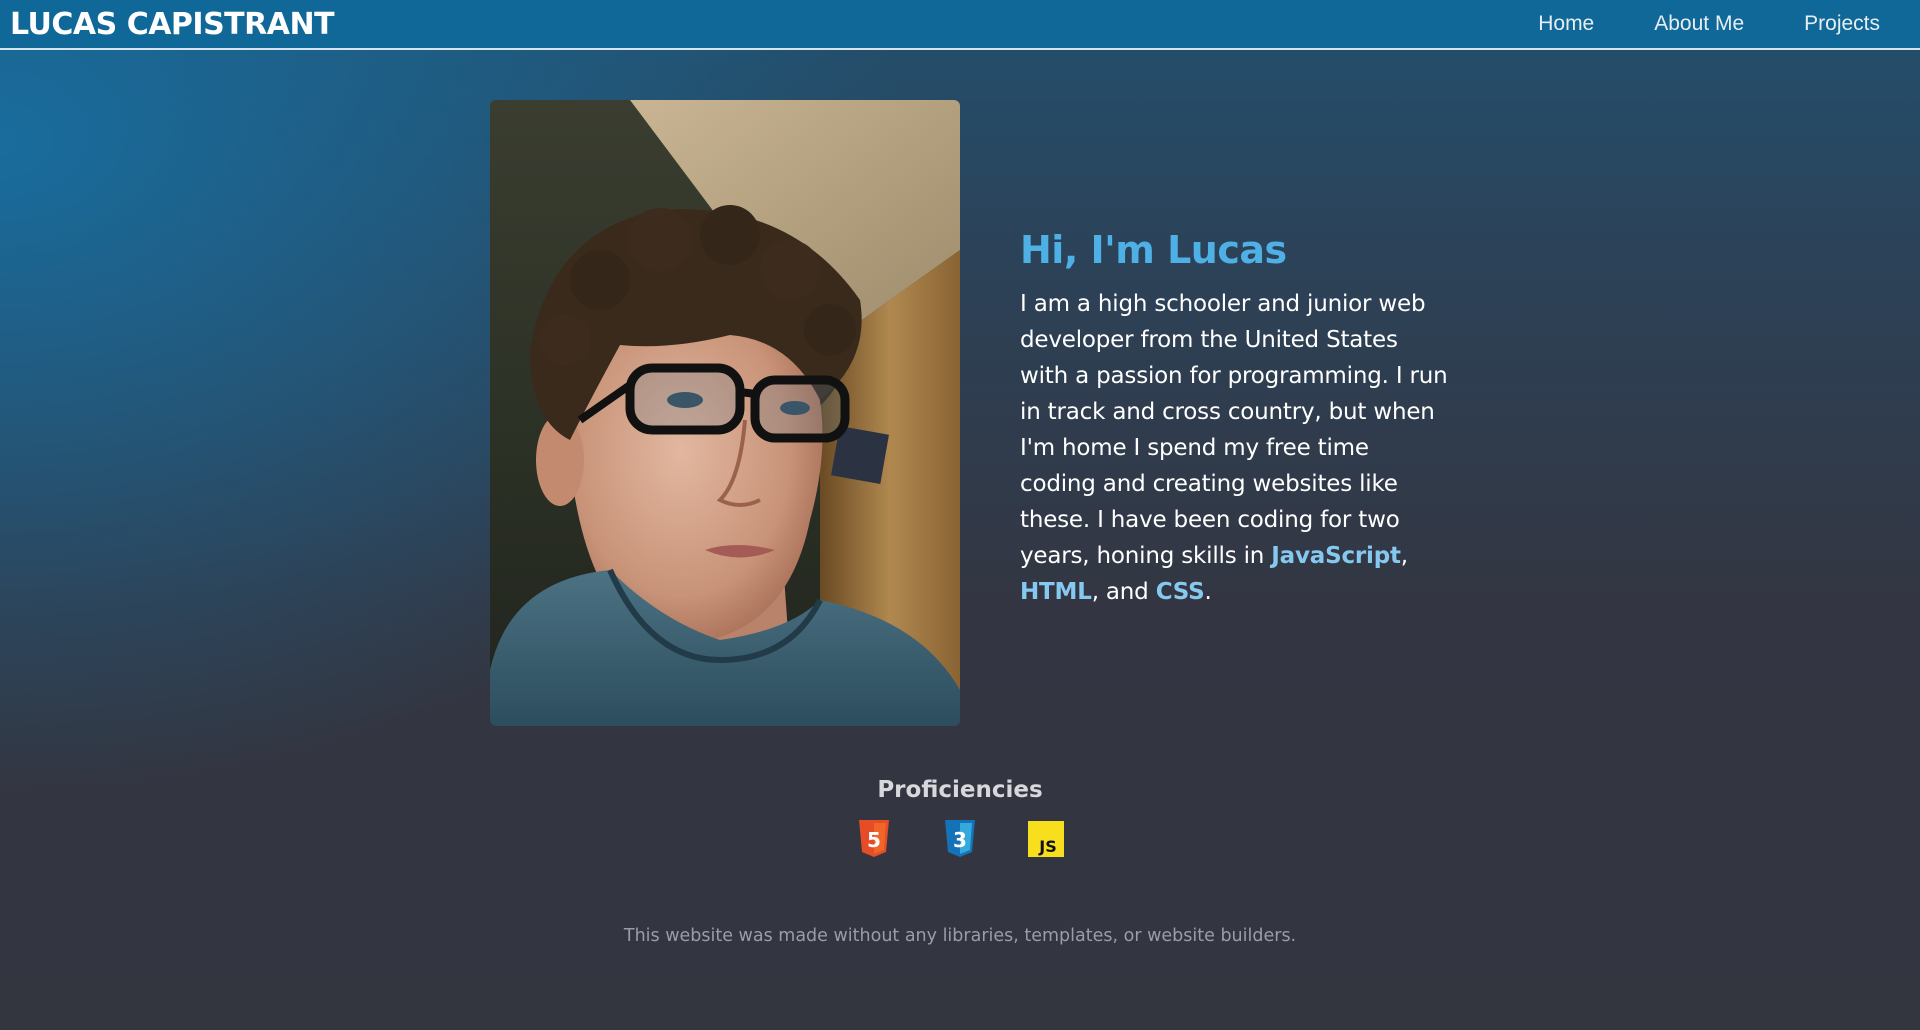 The image size is (1920, 1030). I want to click on javascript-glyph: JS, so click(1047, 846).